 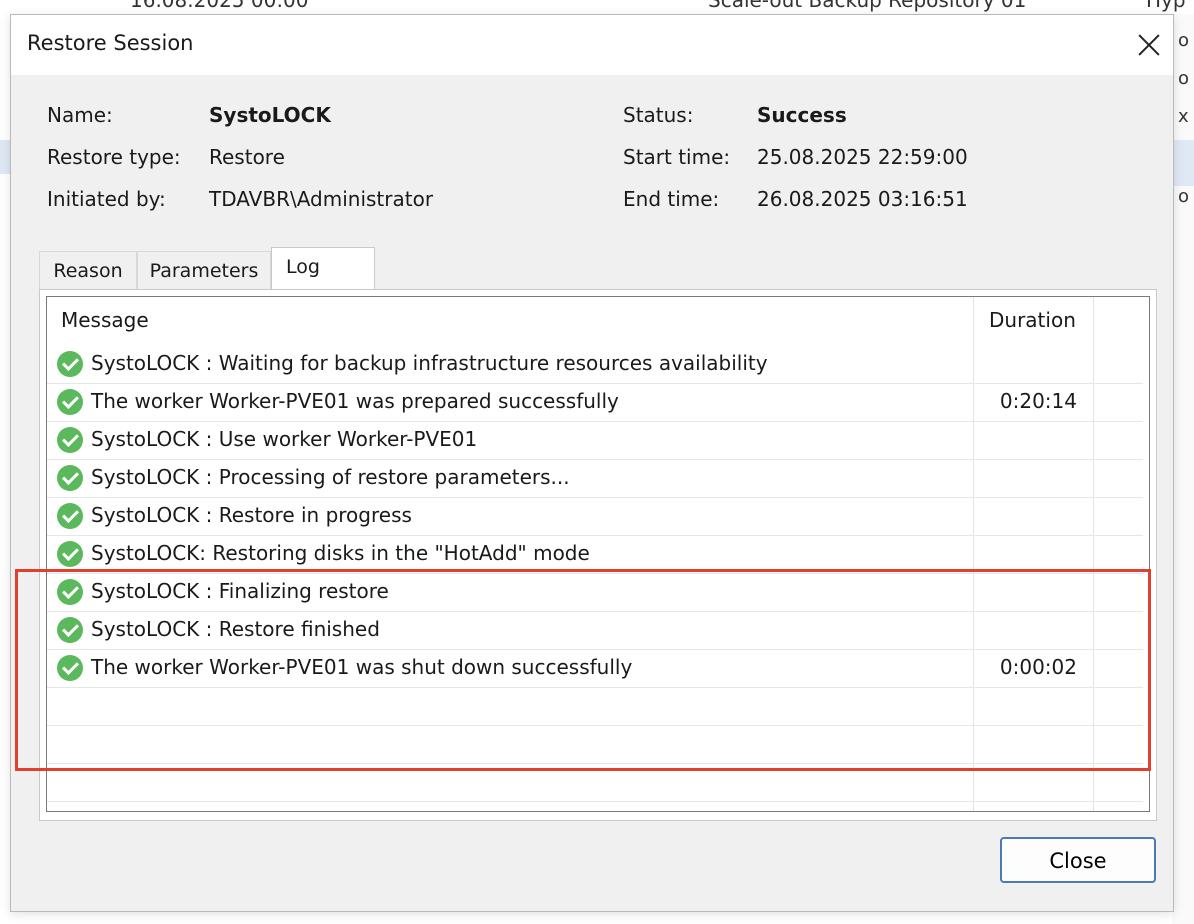 I want to click on log-message: SystoLOCK : Restore in progress, so click(x=251, y=515).